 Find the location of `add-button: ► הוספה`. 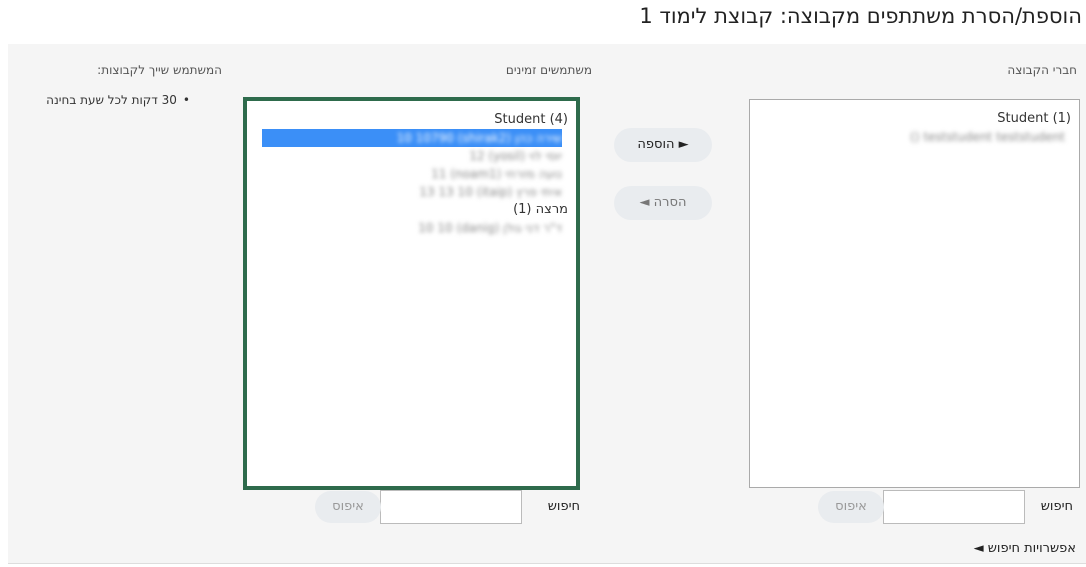

add-button: ► הוספה is located at coordinates (663, 145).